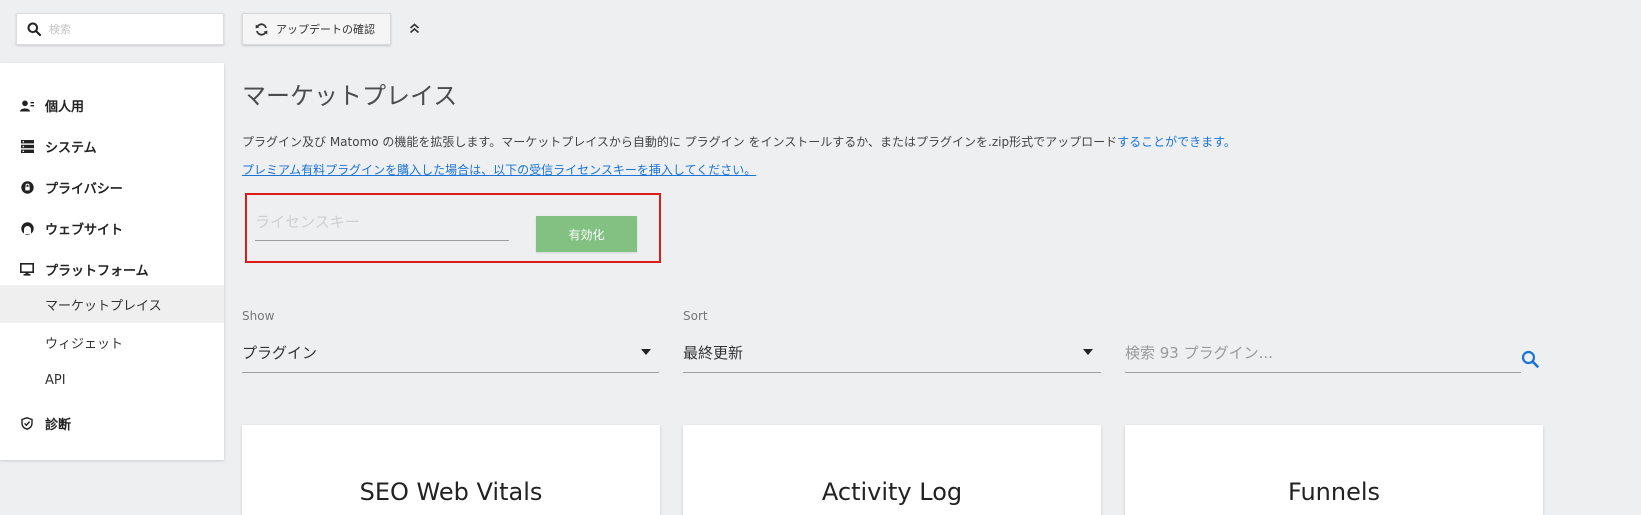 The image size is (1641, 515). What do you see at coordinates (27, 188) in the screenshot?
I see `lock-icon` at bounding box center [27, 188].